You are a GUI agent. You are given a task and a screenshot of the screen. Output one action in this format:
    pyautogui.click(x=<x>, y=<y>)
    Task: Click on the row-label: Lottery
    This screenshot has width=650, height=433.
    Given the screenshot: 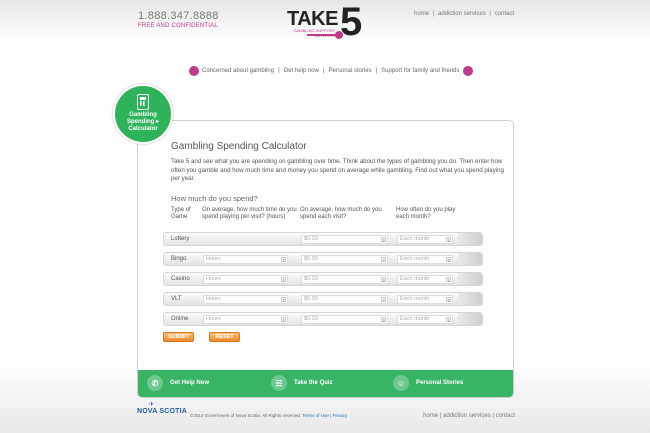 What is the action you would take?
    pyautogui.click(x=180, y=239)
    